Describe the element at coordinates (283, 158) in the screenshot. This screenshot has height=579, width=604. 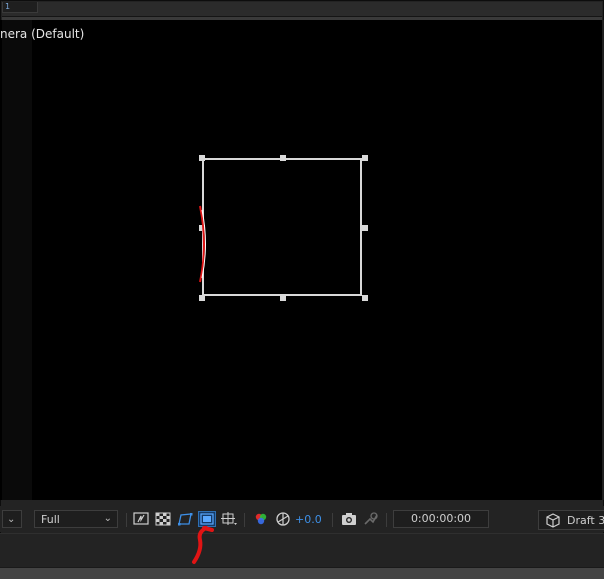
I see `transform-handle-top-center` at that location.